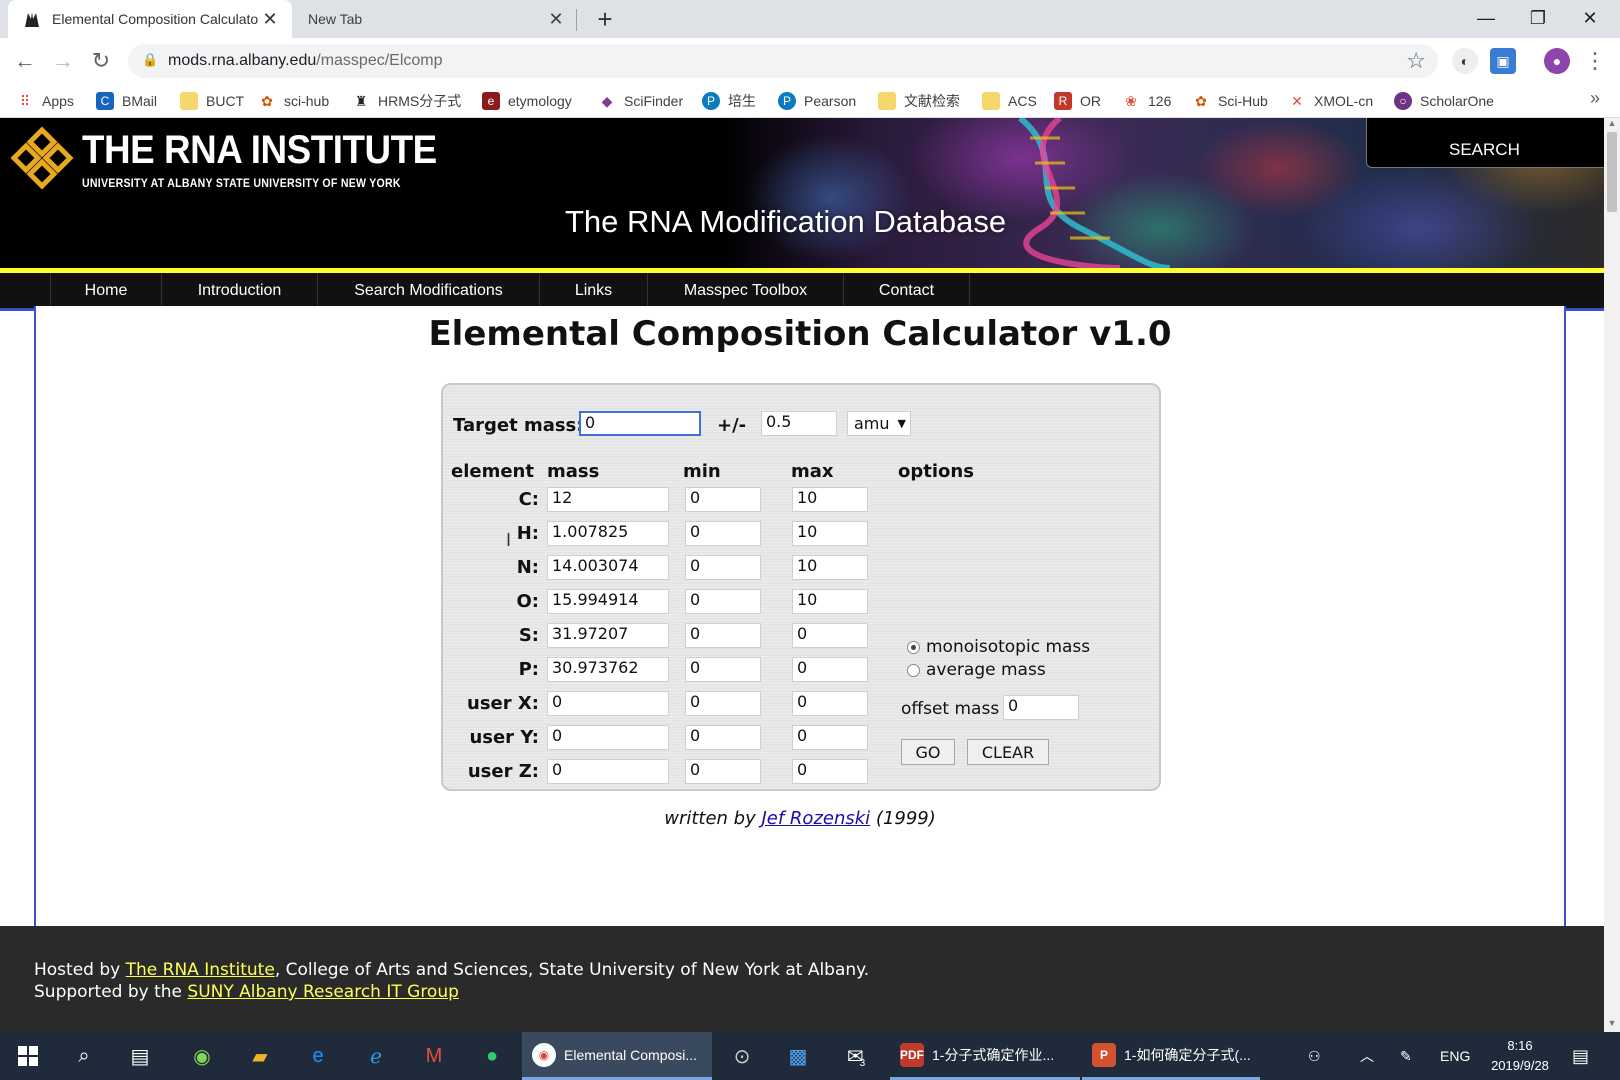 Image resolution: width=1620 pixels, height=1080 pixels. Describe the element at coordinates (817, 101) in the screenshot. I see `bookmark-pearson: P Pearson` at that location.